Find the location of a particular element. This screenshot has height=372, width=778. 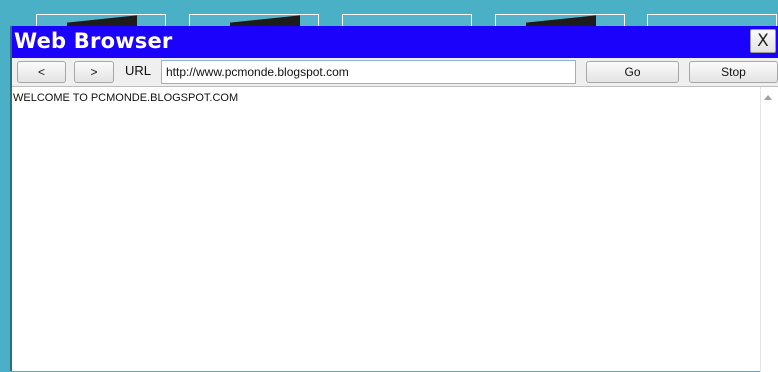

back-button: < is located at coordinates (41, 72).